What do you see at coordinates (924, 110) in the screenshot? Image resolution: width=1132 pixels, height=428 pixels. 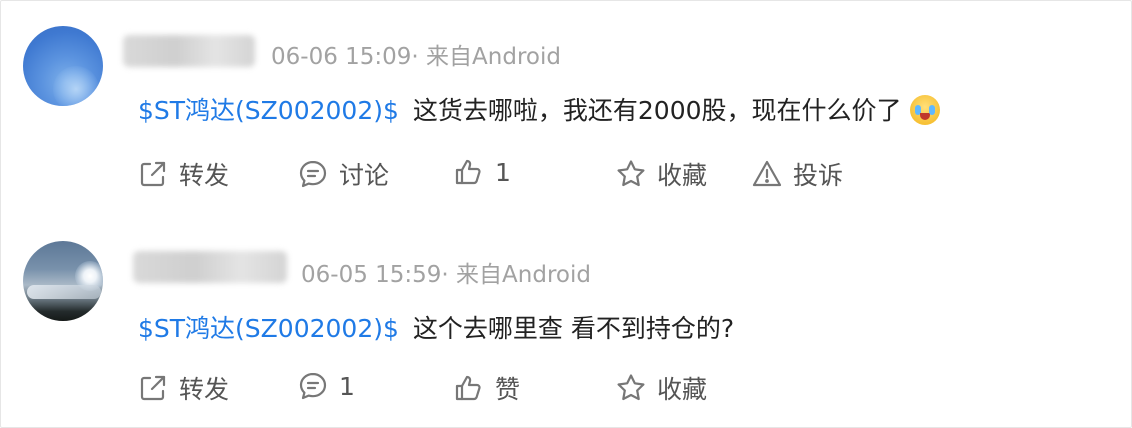 I see `crying-laughing-emoji-icon` at bounding box center [924, 110].